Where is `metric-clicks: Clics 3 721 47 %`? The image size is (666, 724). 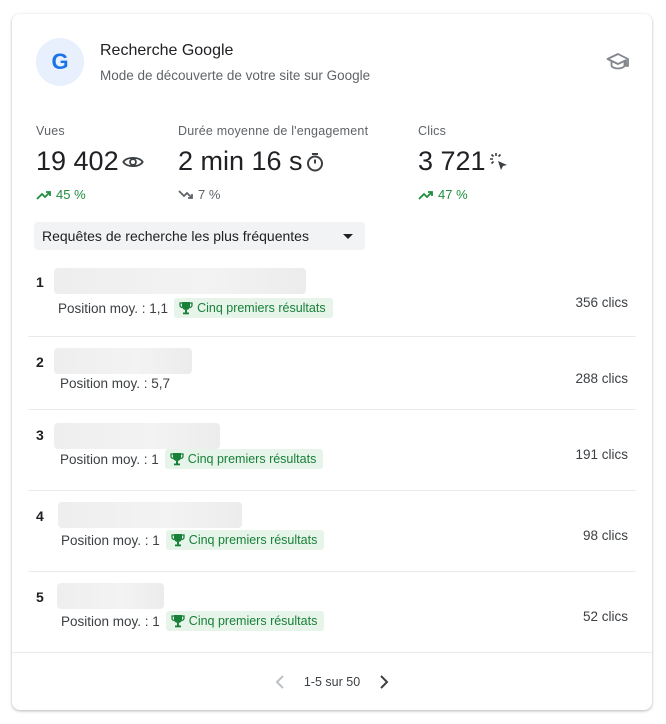 metric-clicks: Clics 3 721 47 % is located at coordinates (463, 163).